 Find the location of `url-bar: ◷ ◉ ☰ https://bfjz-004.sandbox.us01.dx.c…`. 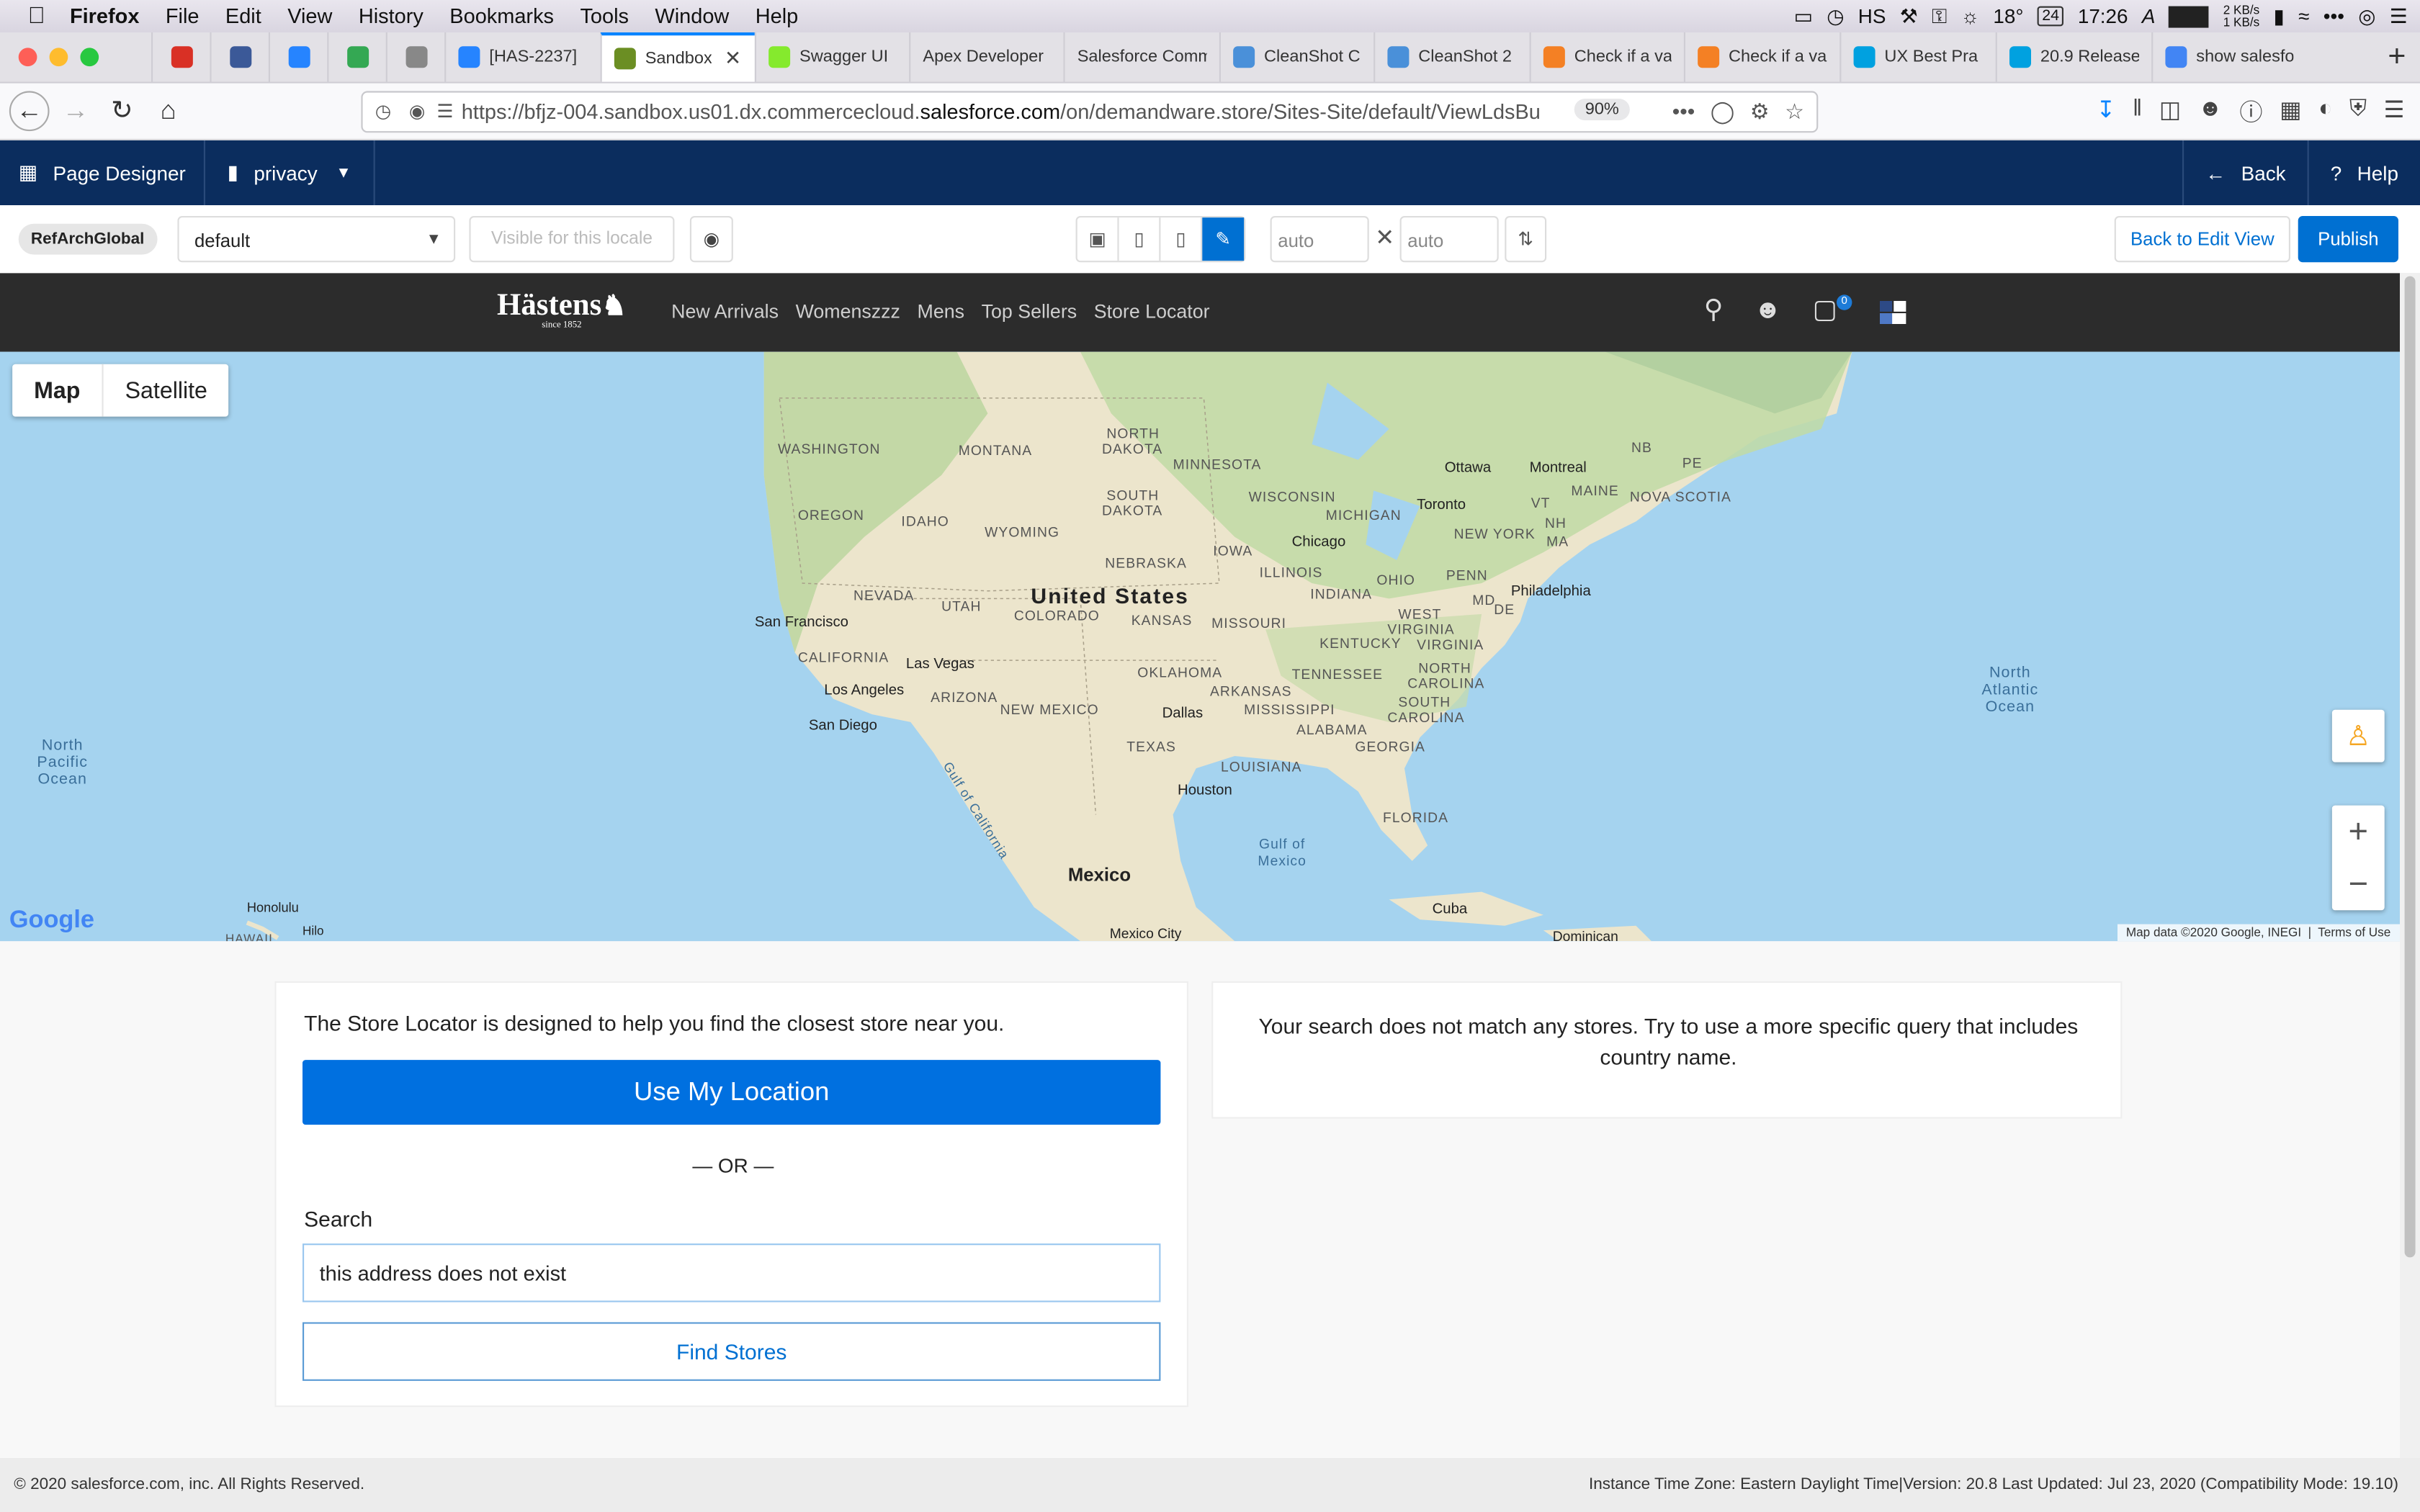

url-bar: ◷ ◉ ☰ https://bfjz-004.sandbox.us01.dx.c… is located at coordinates (1090, 112).